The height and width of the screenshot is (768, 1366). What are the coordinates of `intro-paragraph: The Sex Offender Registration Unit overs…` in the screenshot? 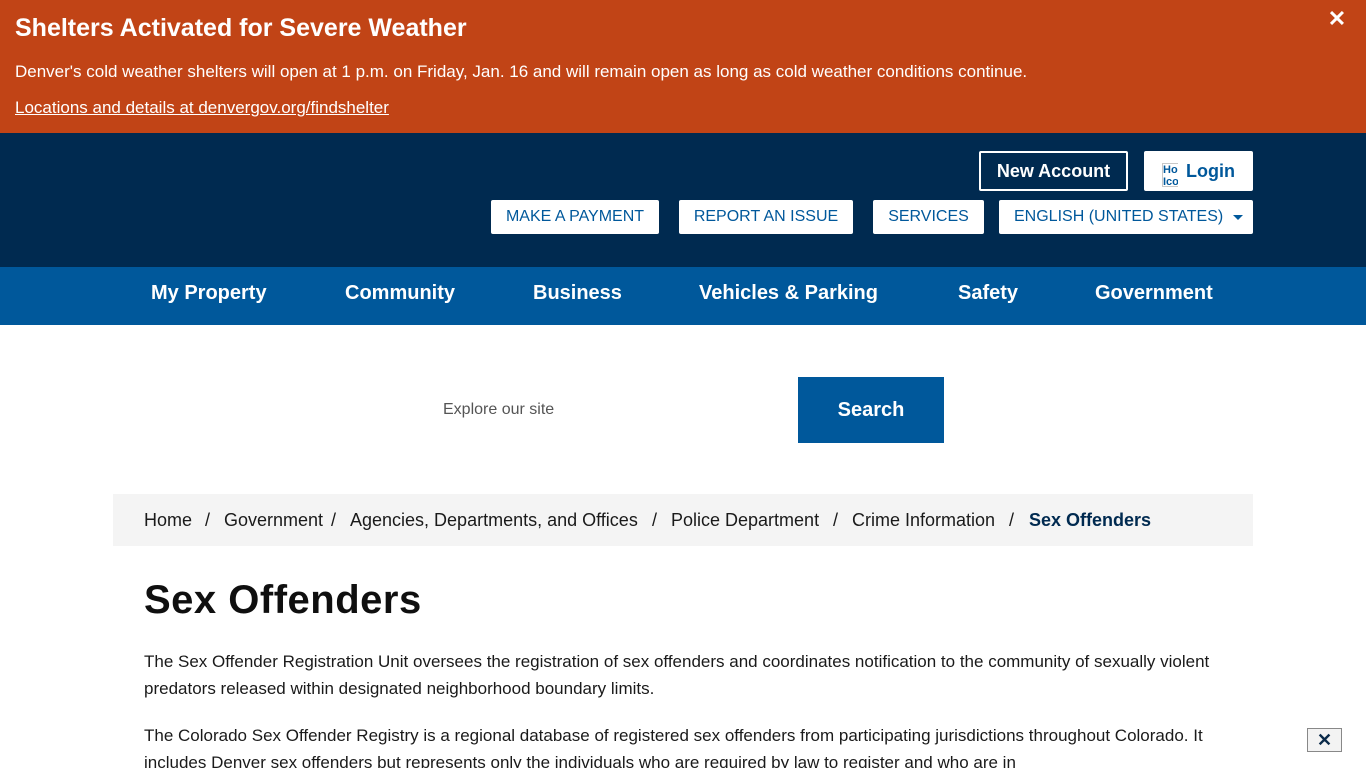 It's located at (677, 675).